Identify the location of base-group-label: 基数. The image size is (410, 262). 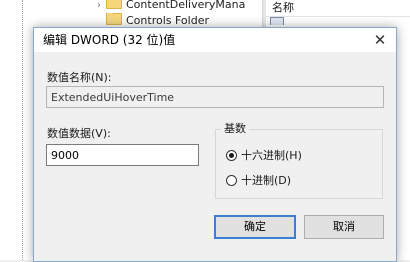
(235, 129).